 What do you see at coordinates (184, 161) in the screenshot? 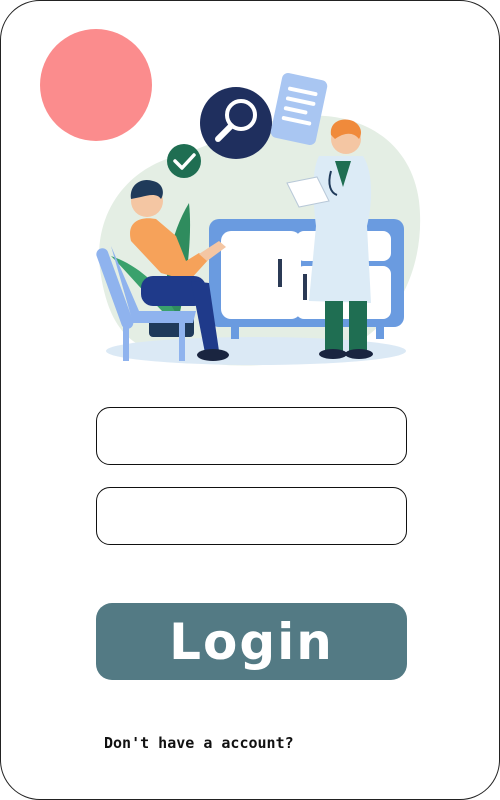
I see `checkmark-icon` at bounding box center [184, 161].